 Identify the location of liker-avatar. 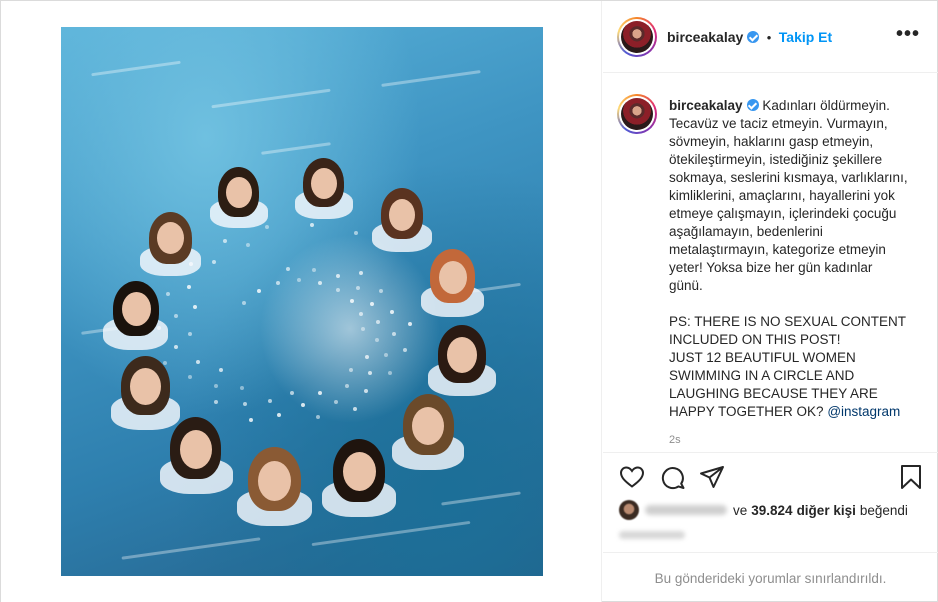
(629, 510).